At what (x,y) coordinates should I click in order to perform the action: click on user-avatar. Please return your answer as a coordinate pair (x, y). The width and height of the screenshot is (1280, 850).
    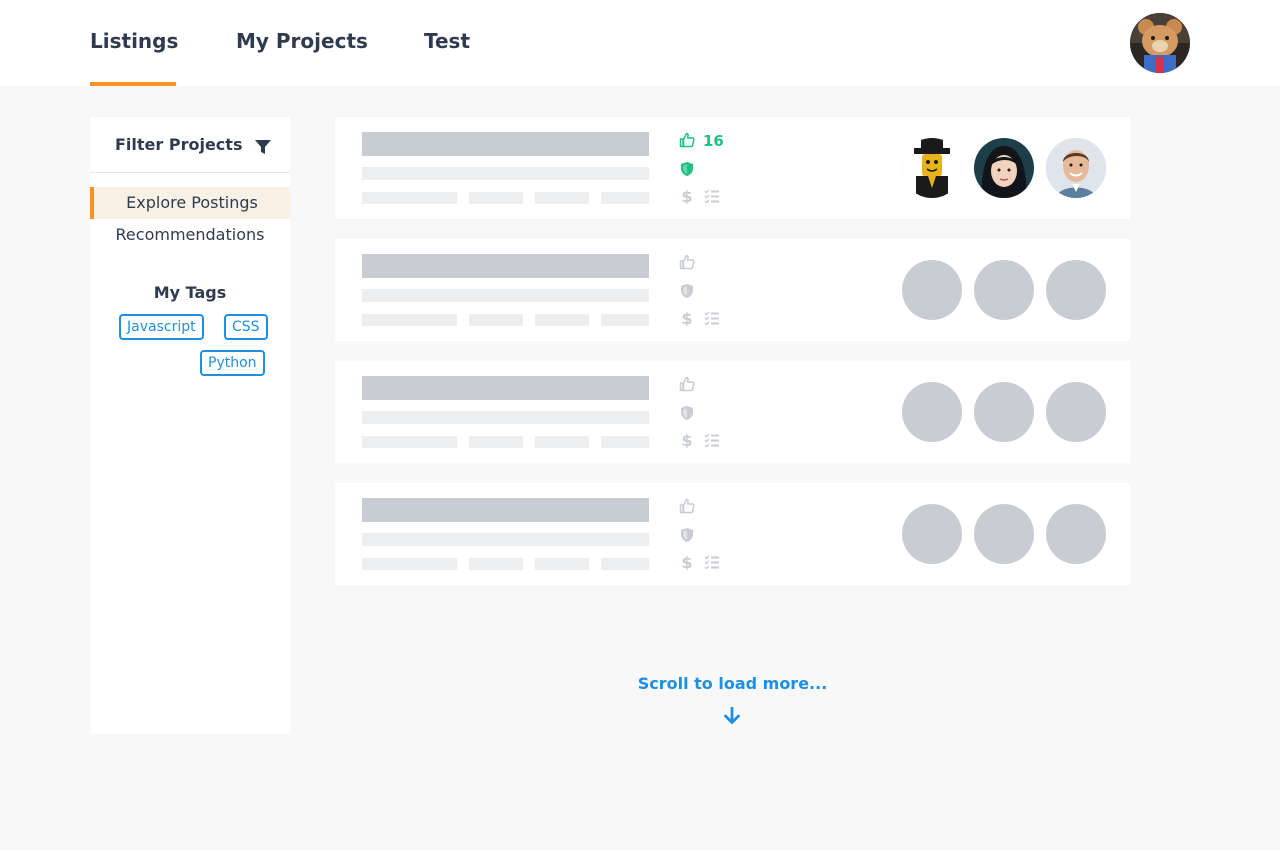
    Looking at the image, I should click on (1160, 43).